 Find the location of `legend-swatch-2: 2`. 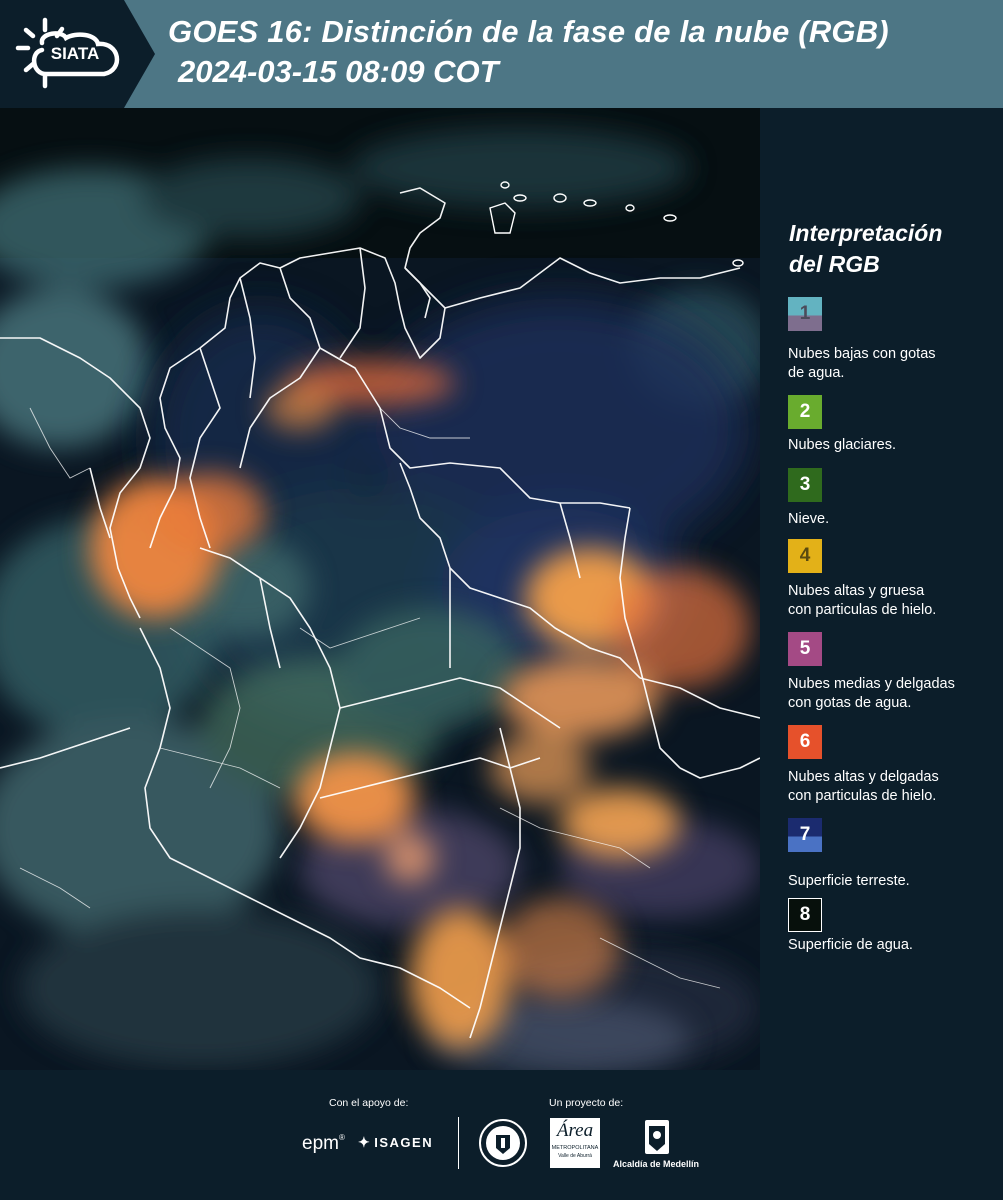

legend-swatch-2: 2 is located at coordinates (805, 412).